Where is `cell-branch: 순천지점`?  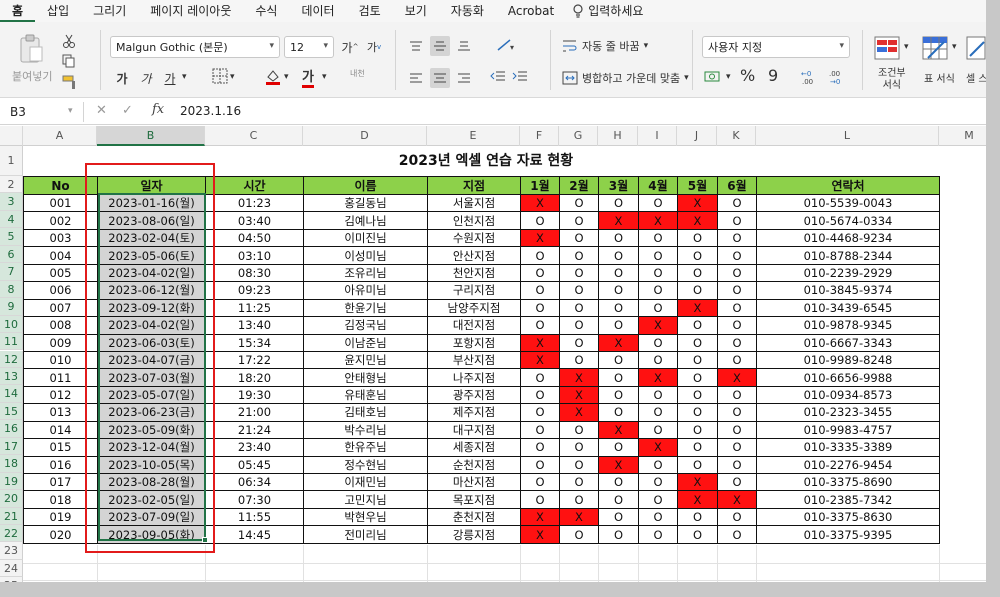 cell-branch: 순천지점 is located at coordinates (474, 465).